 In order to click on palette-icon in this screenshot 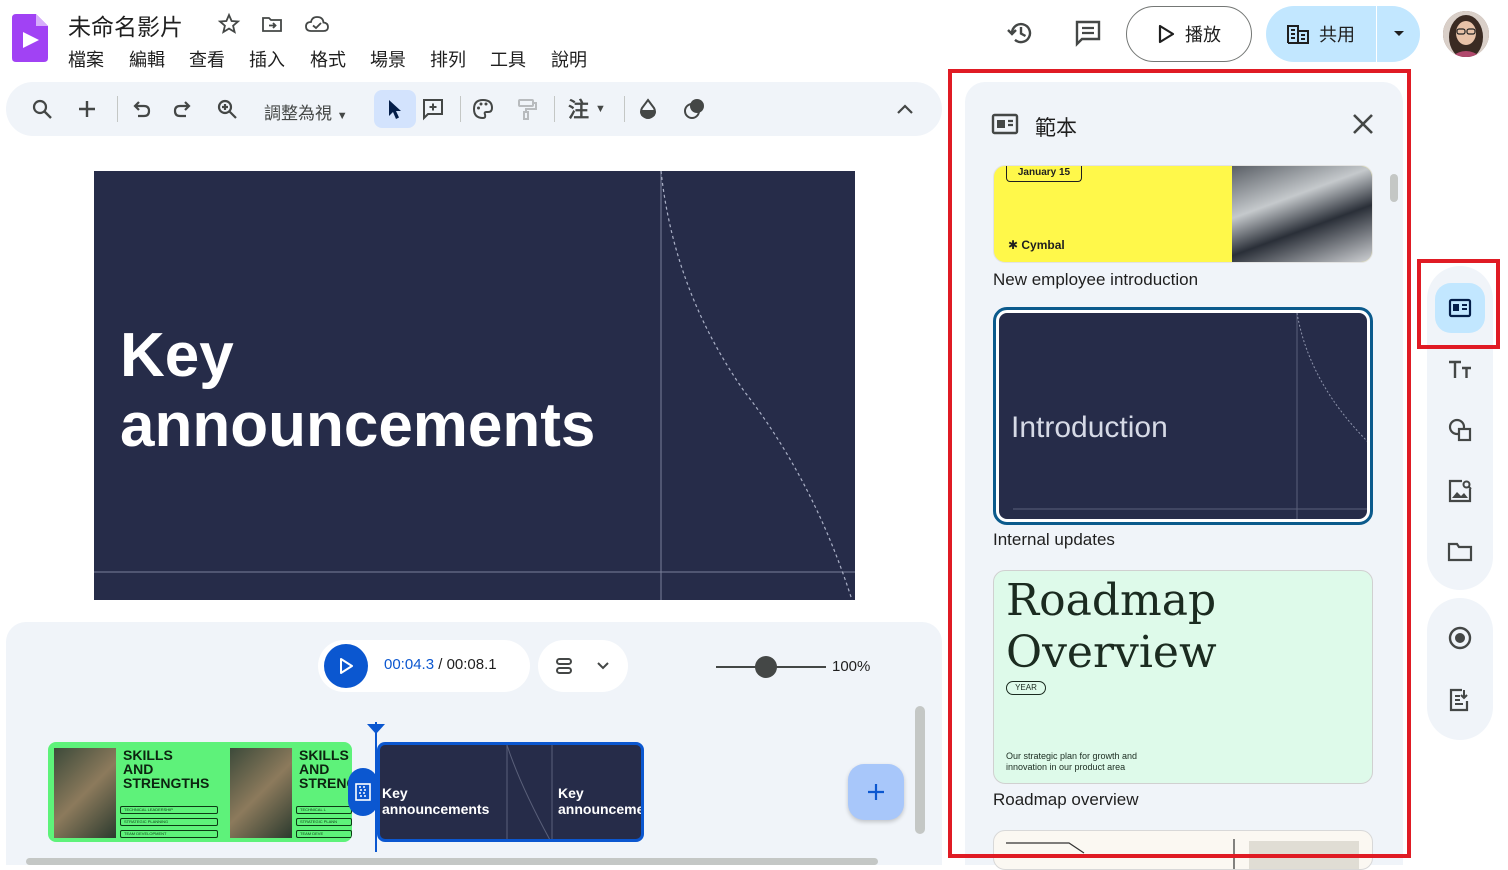, I will do `click(483, 109)`.